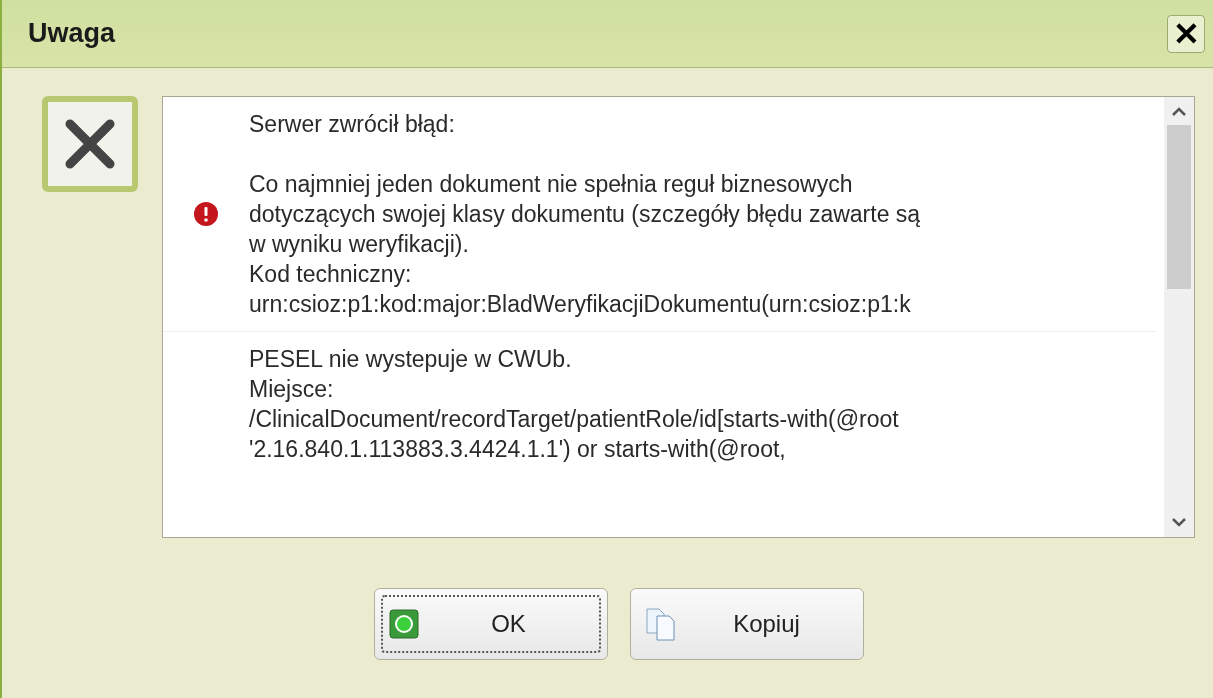 Image resolution: width=1213 pixels, height=698 pixels. I want to click on message-line: Miejsce:, so click(292, 389).